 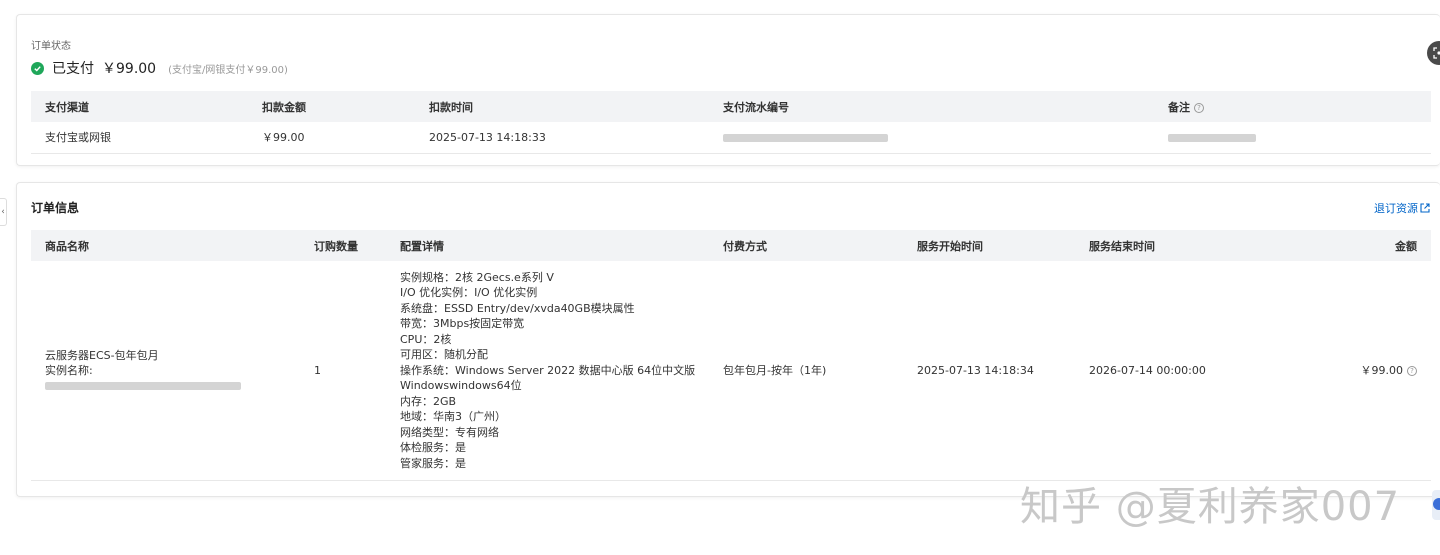 I want to click on config-line: 地域：华南3（广州）, so click(x=453, y=416).